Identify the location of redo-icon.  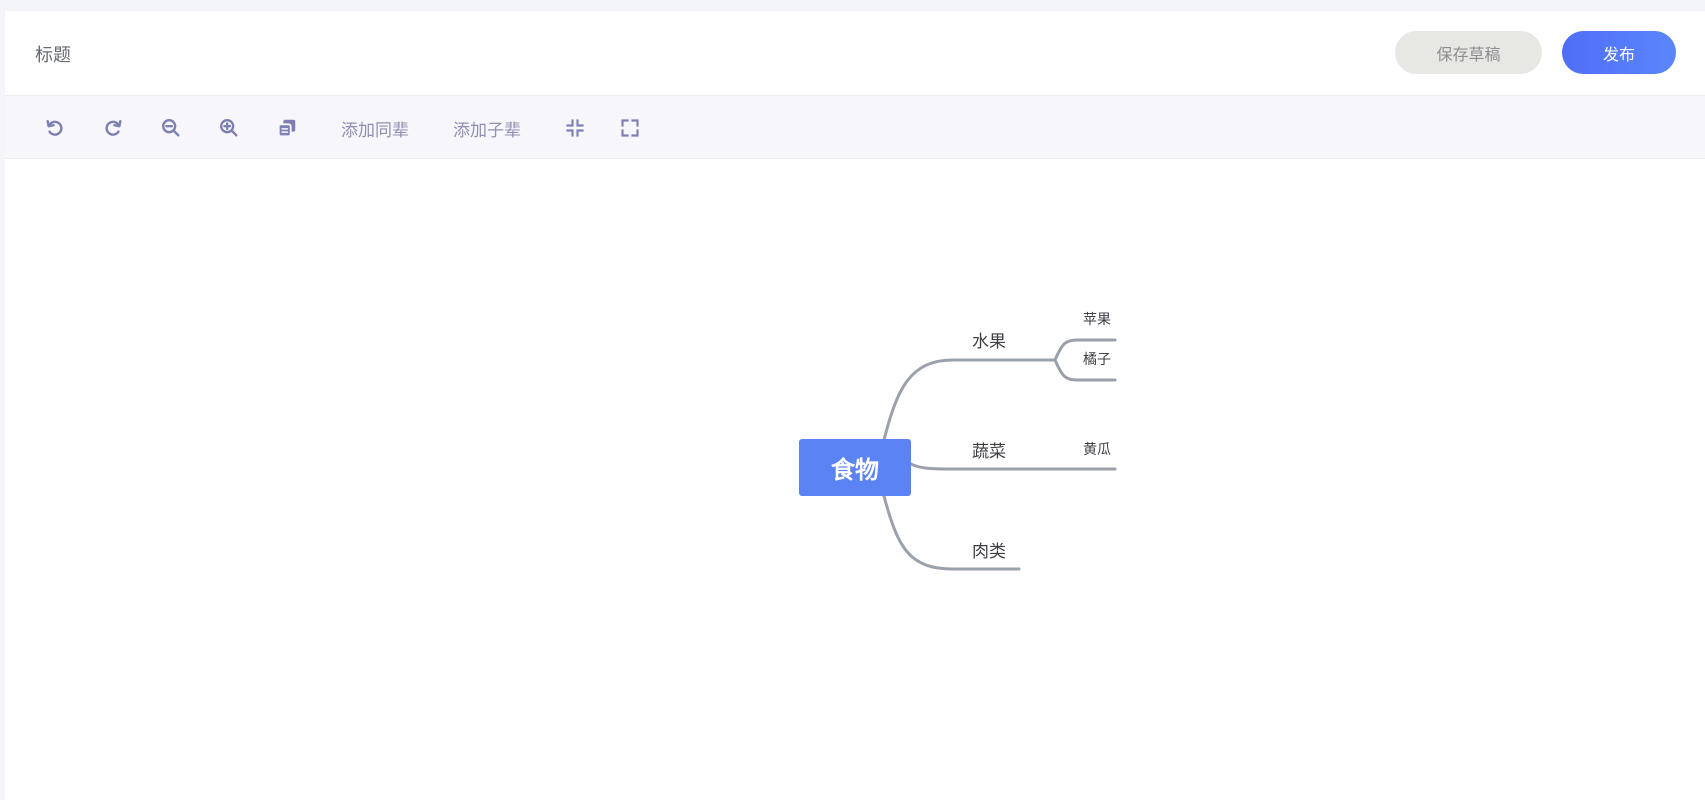
(113, 127).